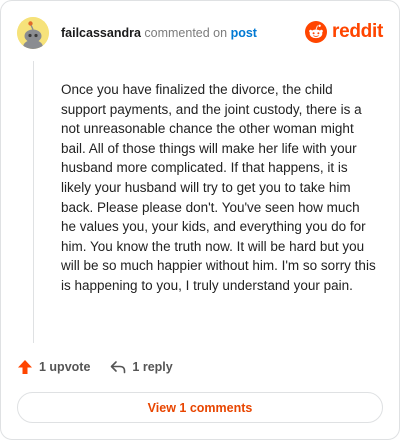 Image resolution: width=400 pixels, height=440 pixels. Describe the element at coordinates (101, 33) in the screenshot. I see `username: failcassandra` at that location.